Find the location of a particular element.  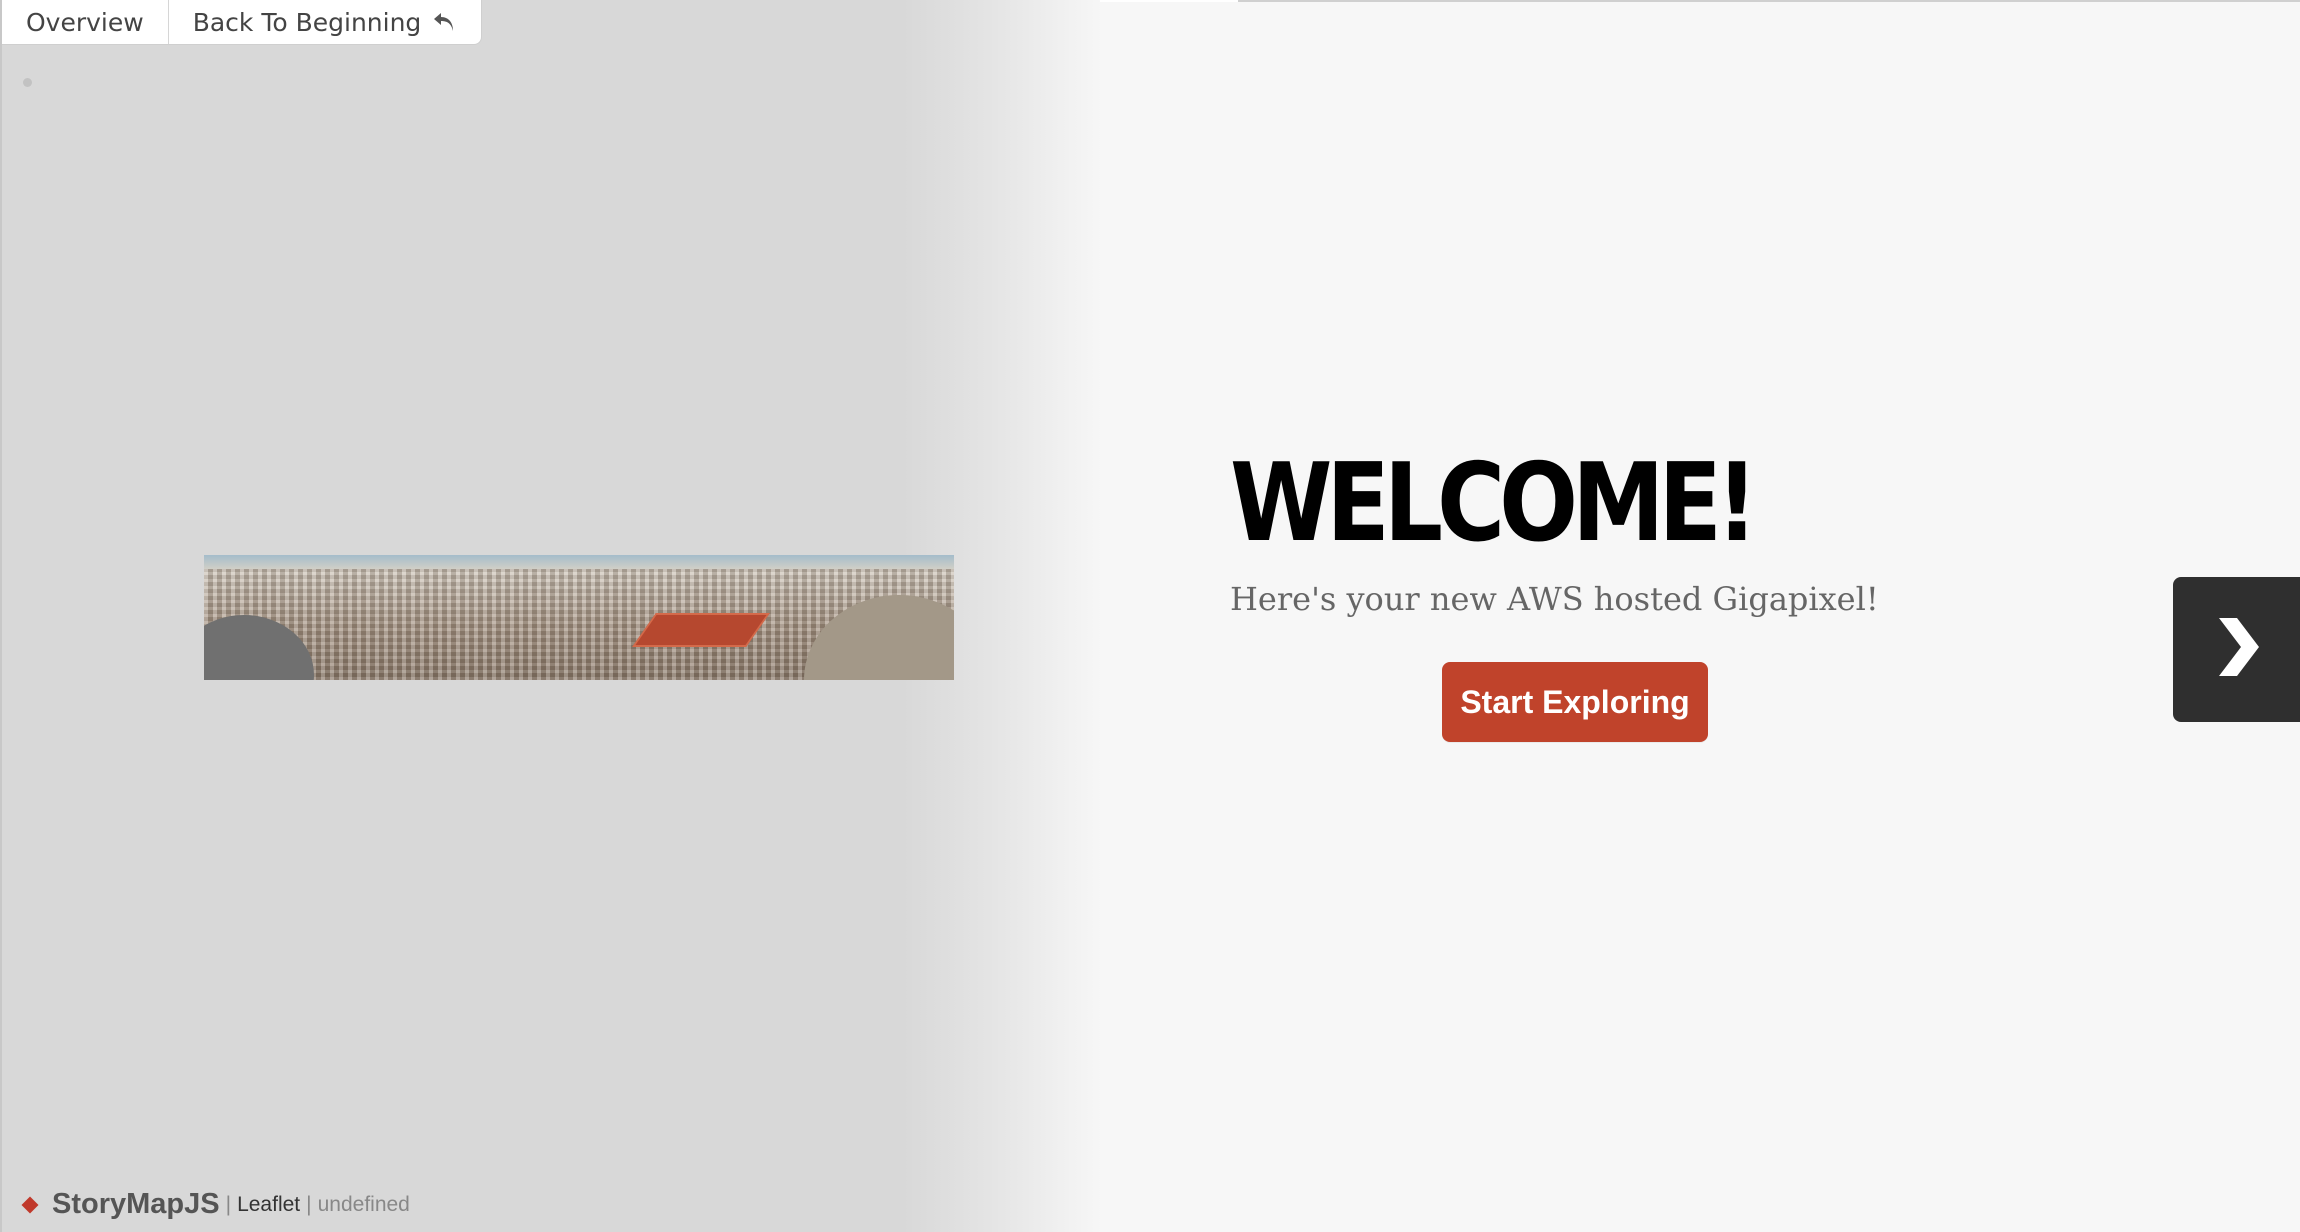

diamond-icon is located at coordinates (30, 1204).